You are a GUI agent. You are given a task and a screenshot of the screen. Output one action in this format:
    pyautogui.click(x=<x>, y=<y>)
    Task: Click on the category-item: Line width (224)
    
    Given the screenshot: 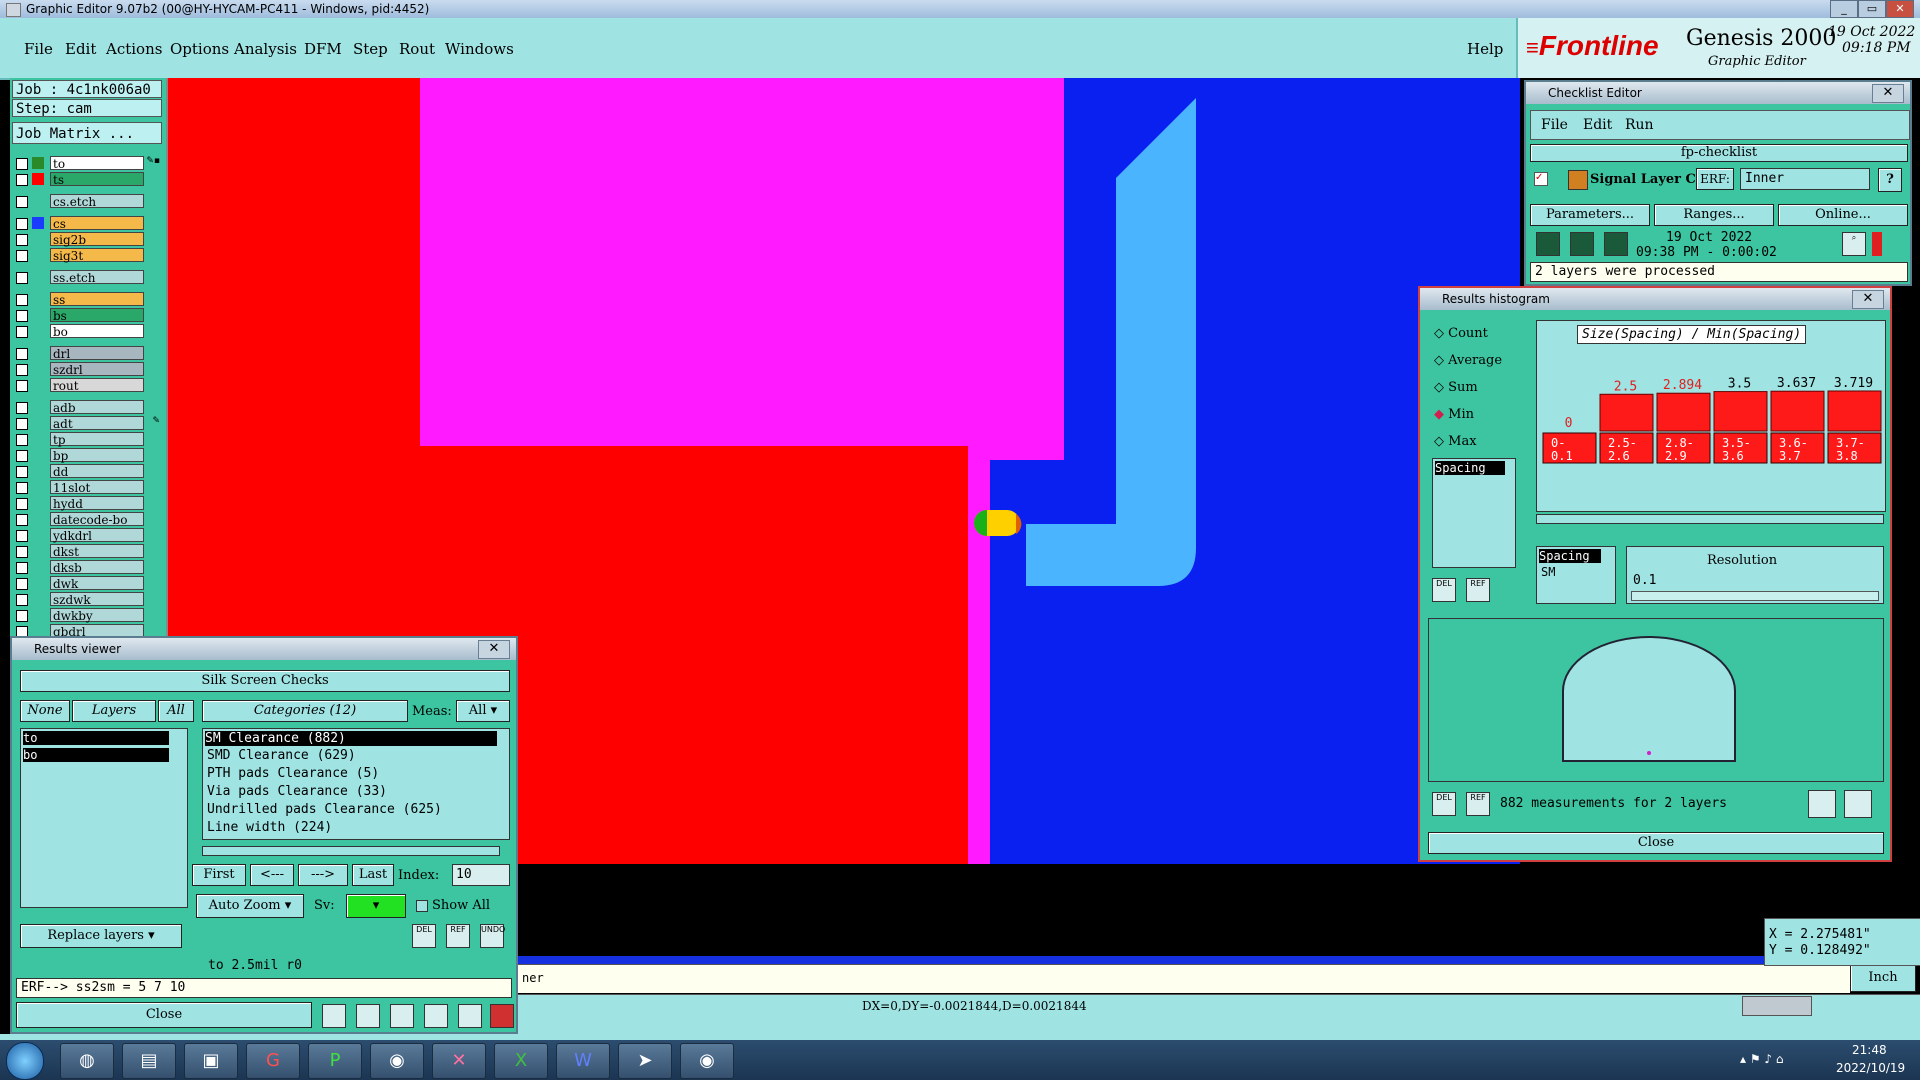 What is the action you would take?
    pyautogui.click(x=269, y=827)
    